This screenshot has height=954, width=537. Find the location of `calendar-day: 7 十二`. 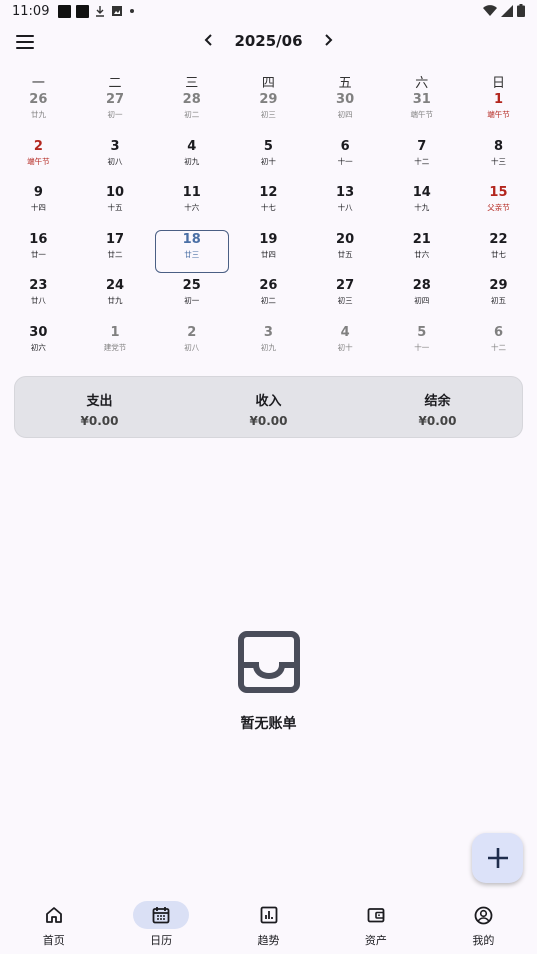

calendar-day: 7 十二 is located at coordinates (421, 160).